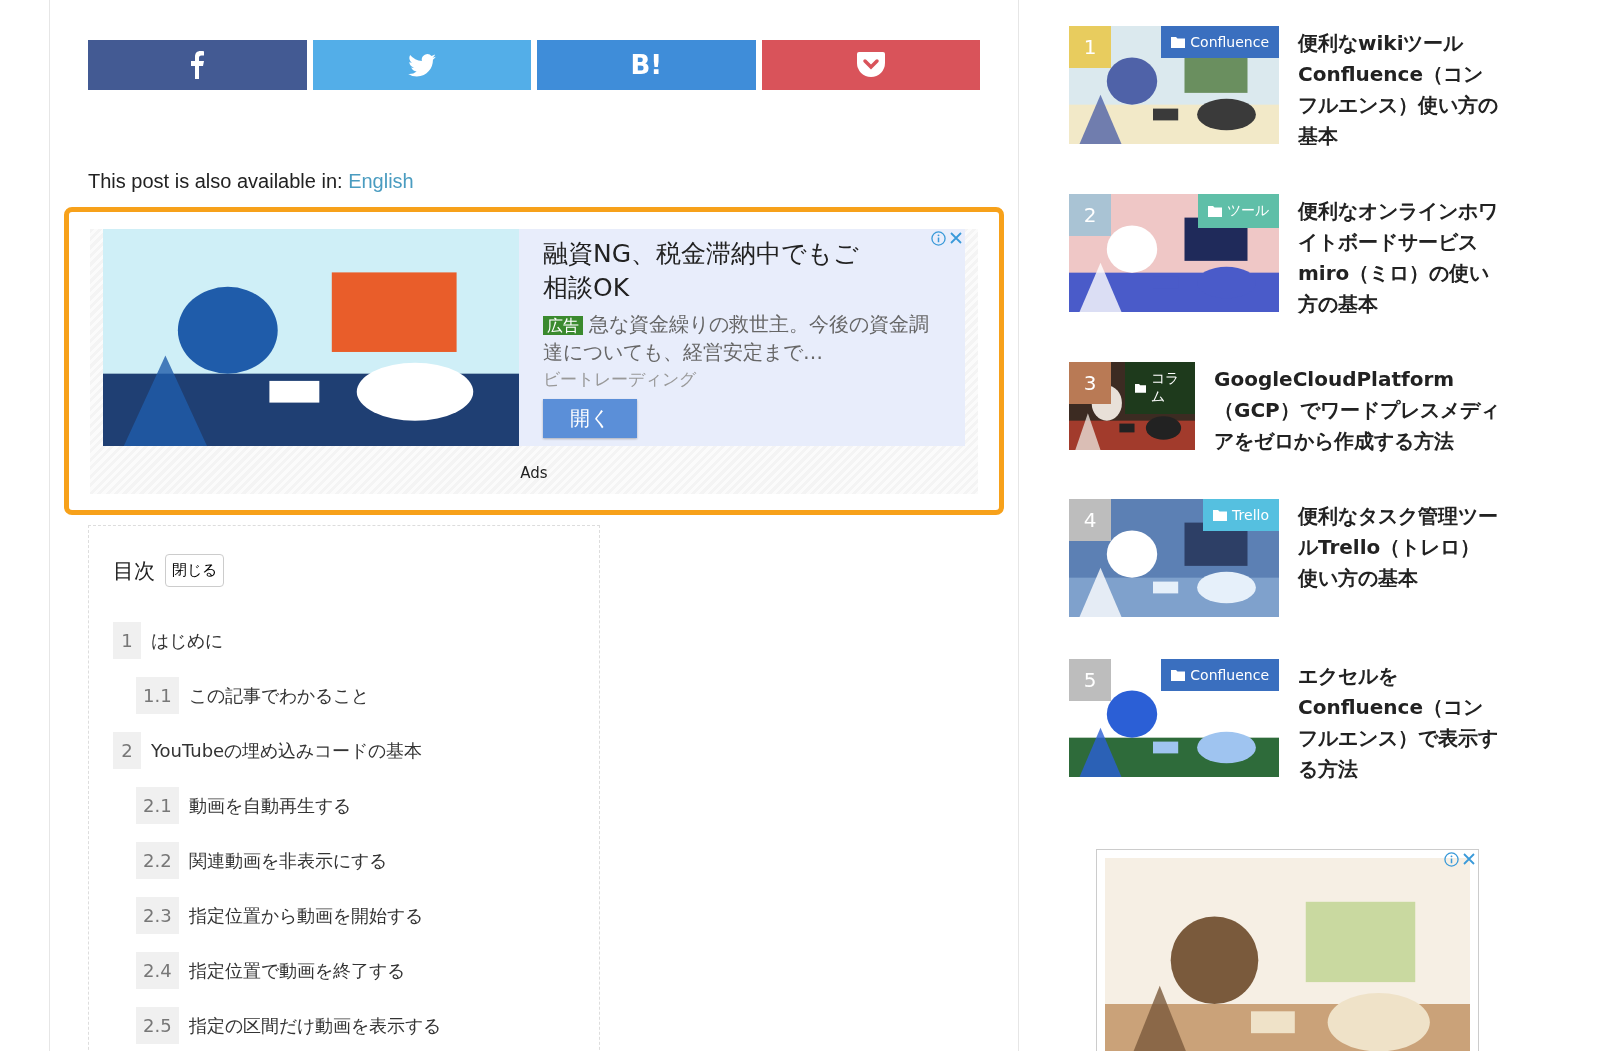 The height and width of the screenshot is (1051, 1600). What do you see at coordinates (287, 750) in the screenshot?
I see `toc-link: YouTubeの埋め込みコードの基本` at bounding box center [287, 750].